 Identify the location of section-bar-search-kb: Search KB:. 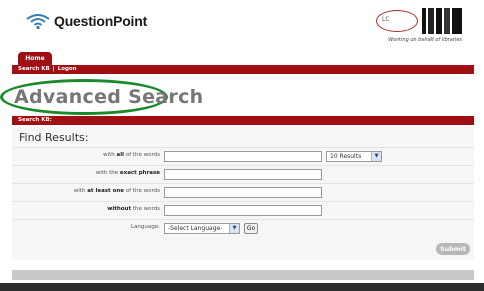
(243, 120).